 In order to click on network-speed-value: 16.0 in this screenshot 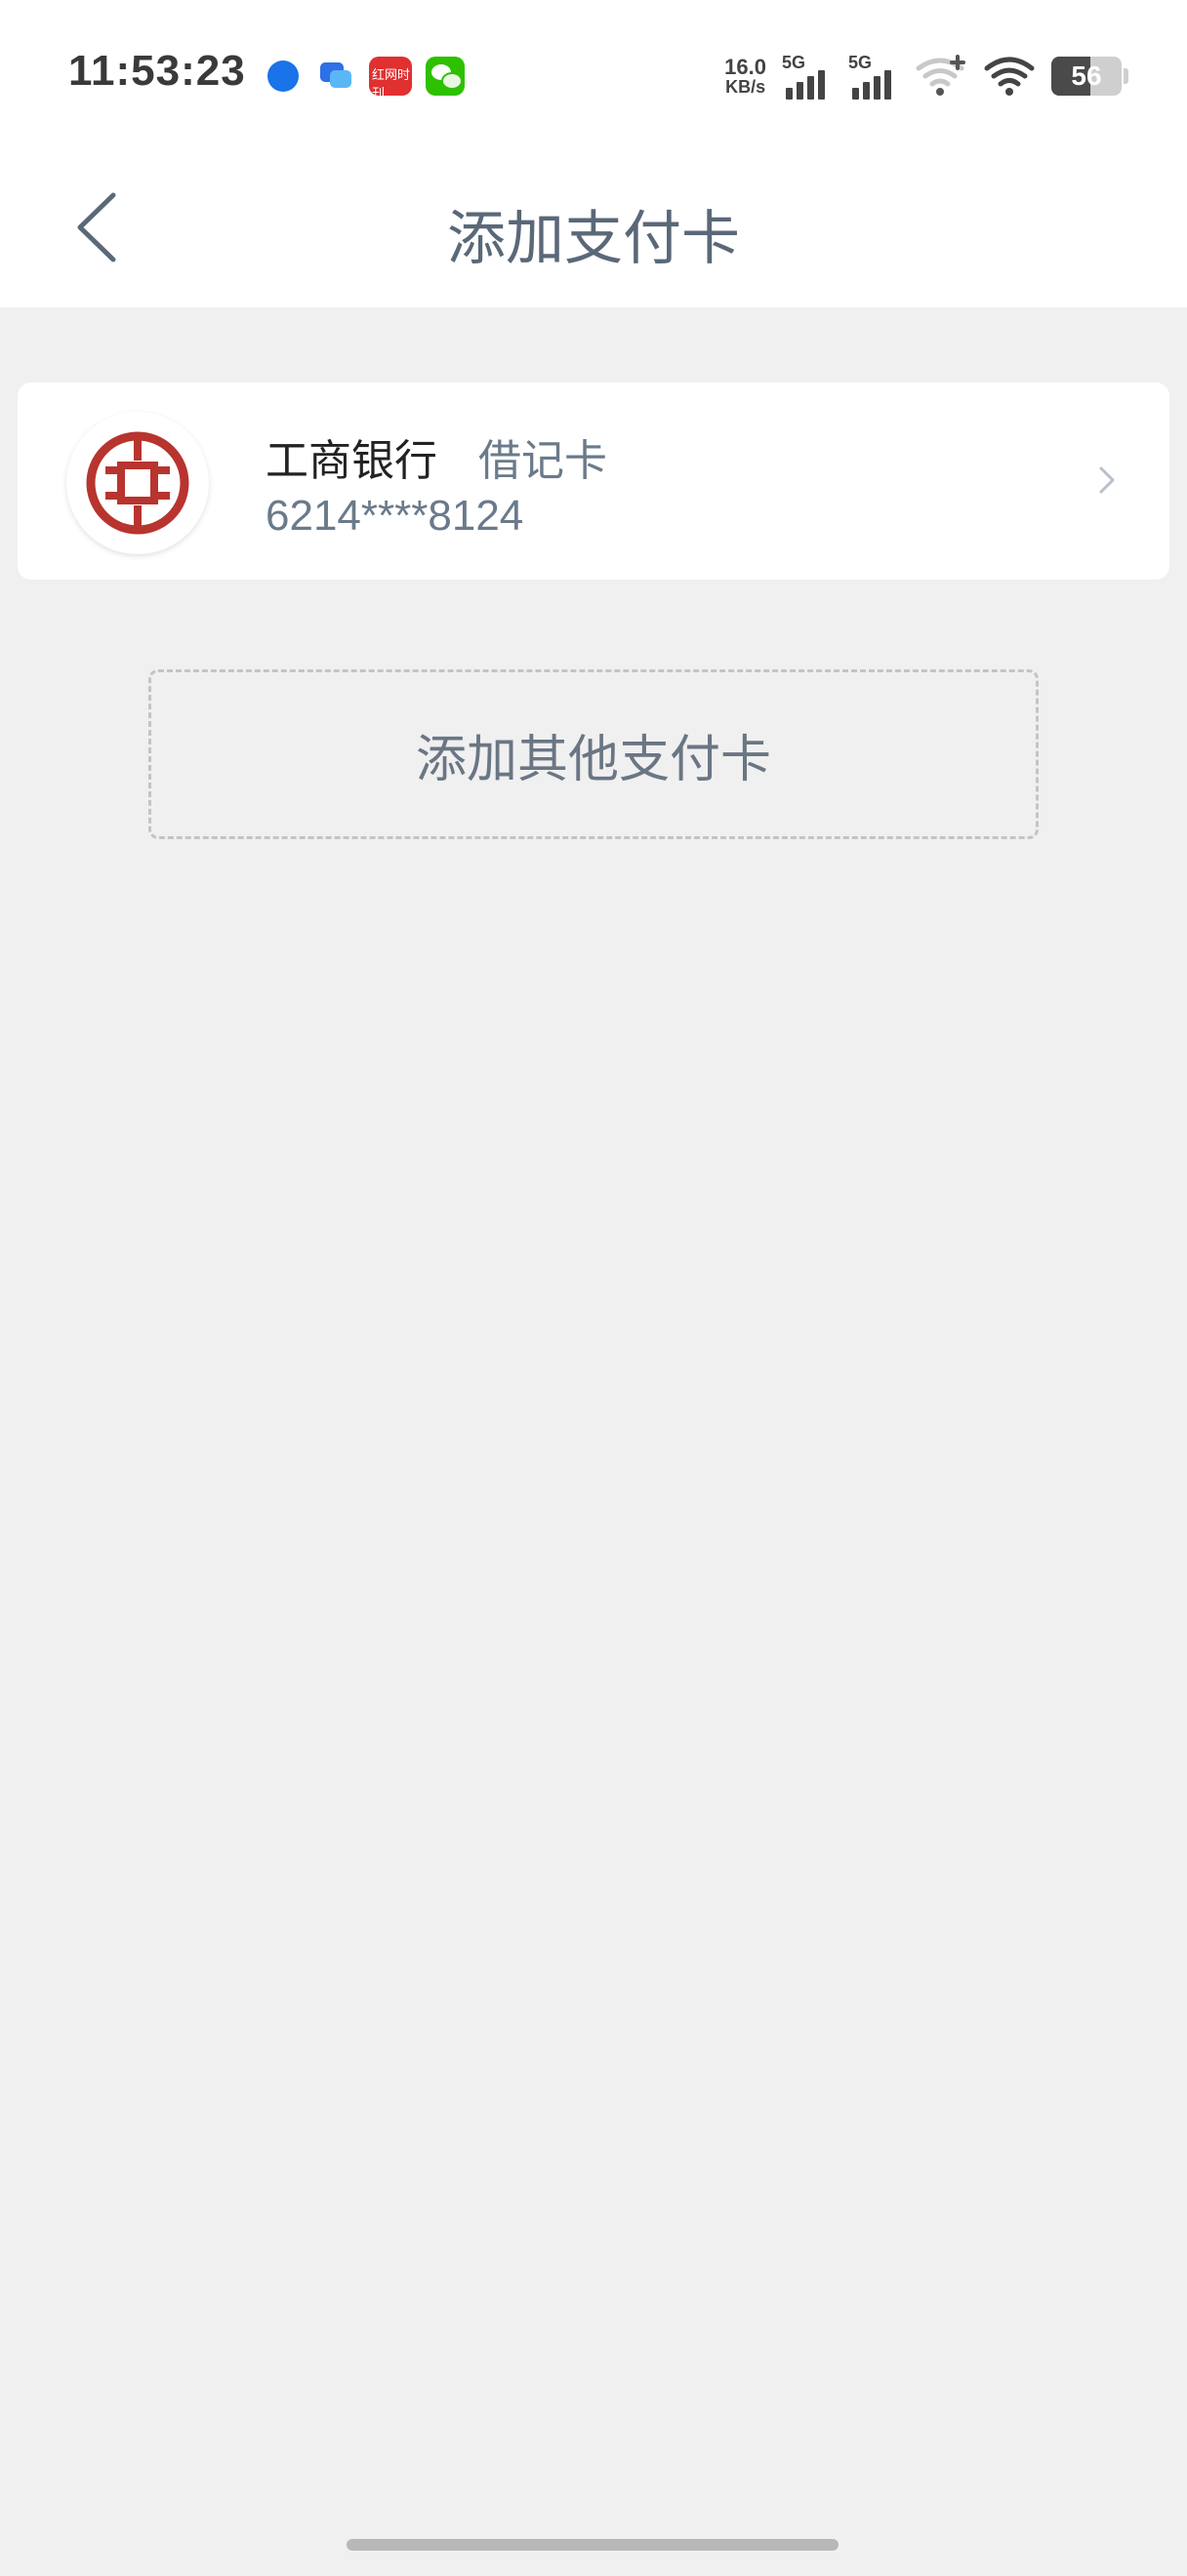, I will do `click(745, 67)`.